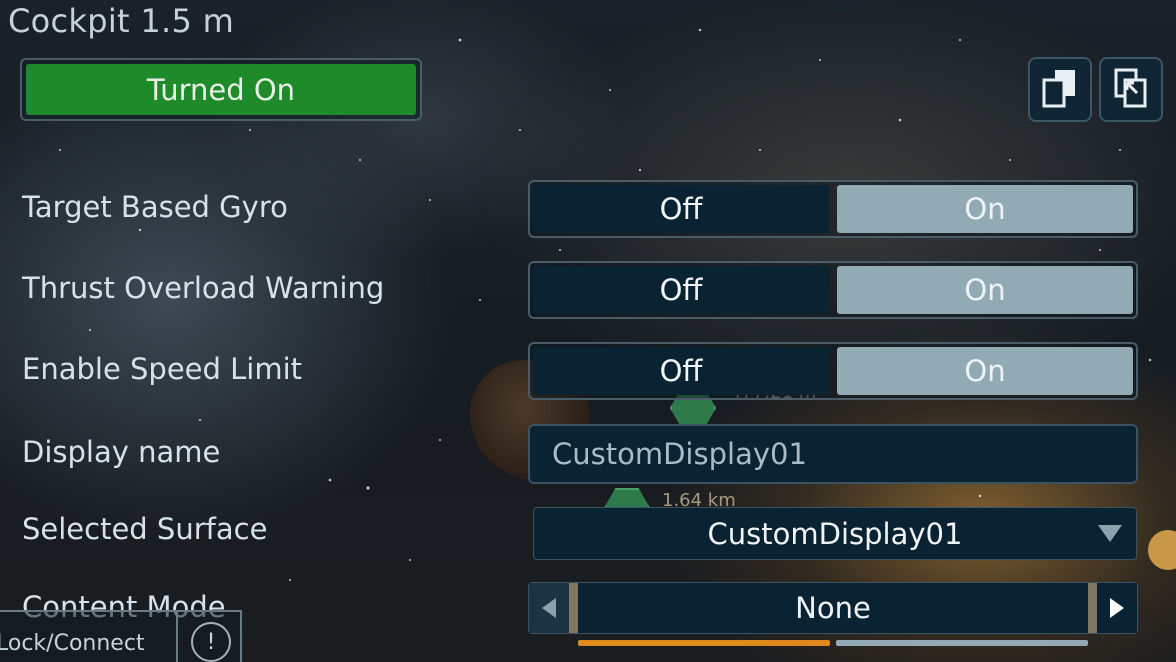 The image size is (1176, 662). Describe the element at coordinates (985, 290) in the screenshot. I see `thrust-warning-on-button: On` at that location.